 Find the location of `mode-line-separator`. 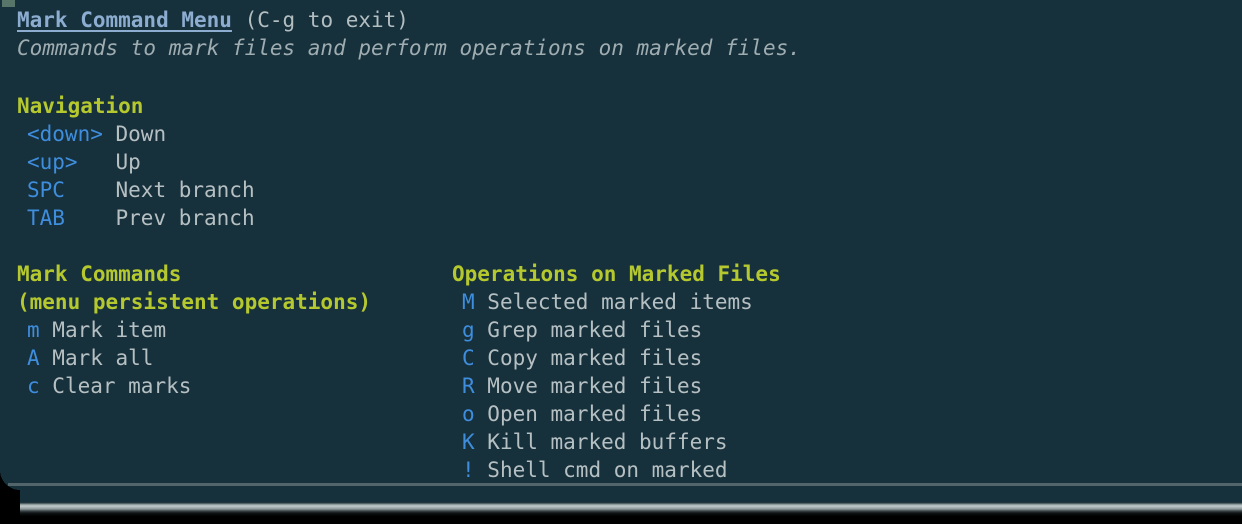

mode-line-separator is located at coordinates (625, 484).